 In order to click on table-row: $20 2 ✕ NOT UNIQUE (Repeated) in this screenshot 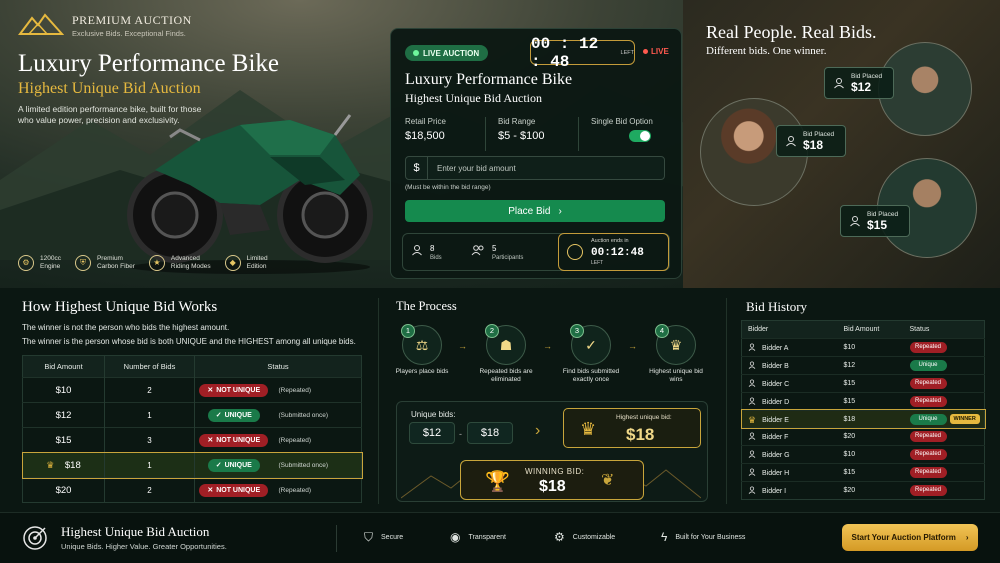, I will do `click(192, 490)`.